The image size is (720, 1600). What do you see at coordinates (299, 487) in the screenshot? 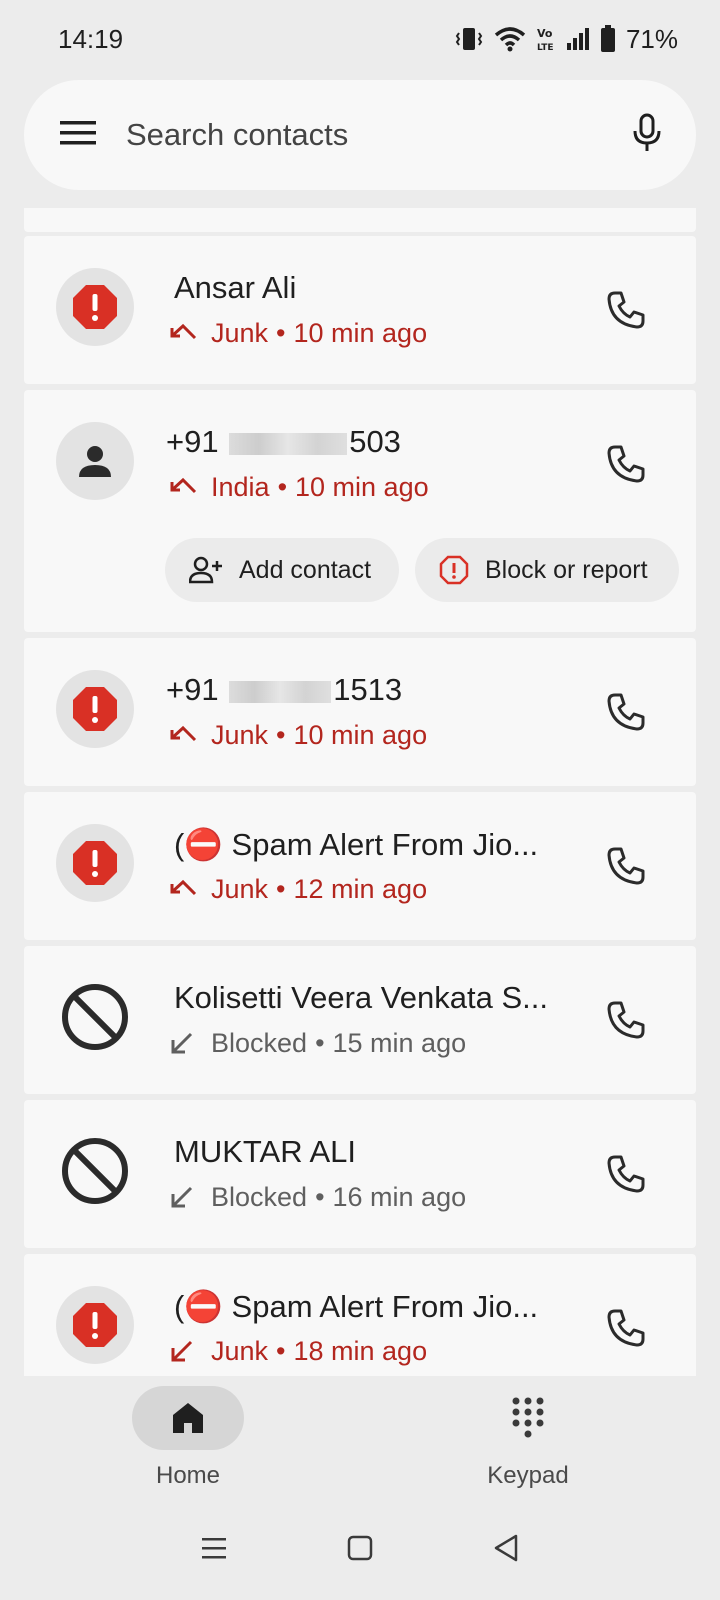
I see `call-details: India • 10 min ago` at bounding box center [299, 487].